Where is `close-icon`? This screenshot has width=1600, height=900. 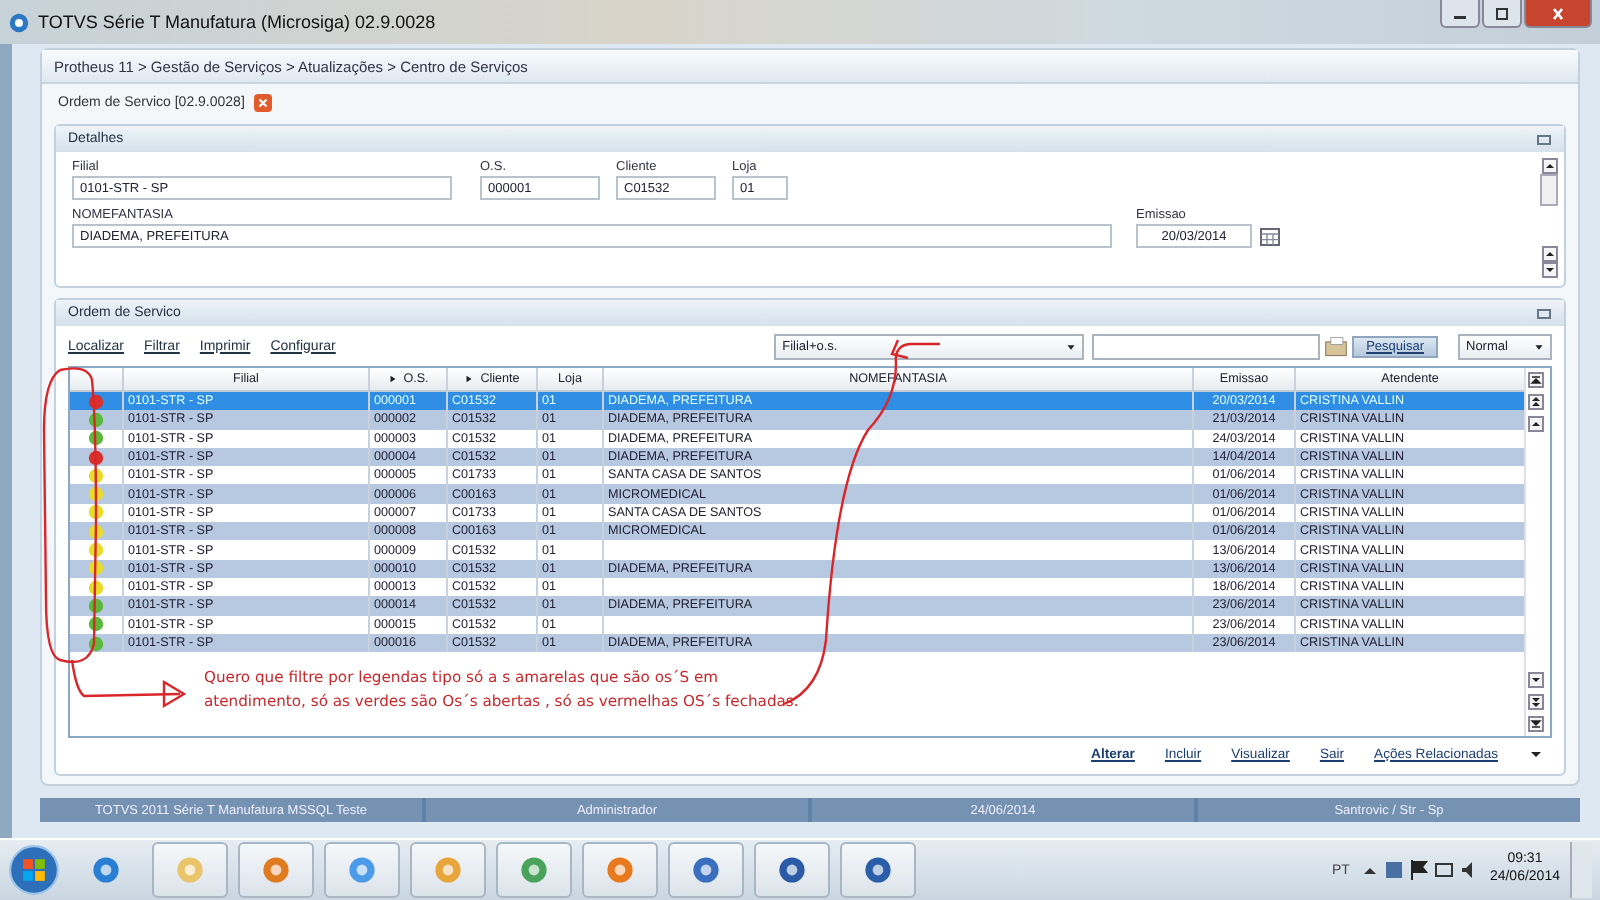
close-icon is located at coordinates (1558, 13).